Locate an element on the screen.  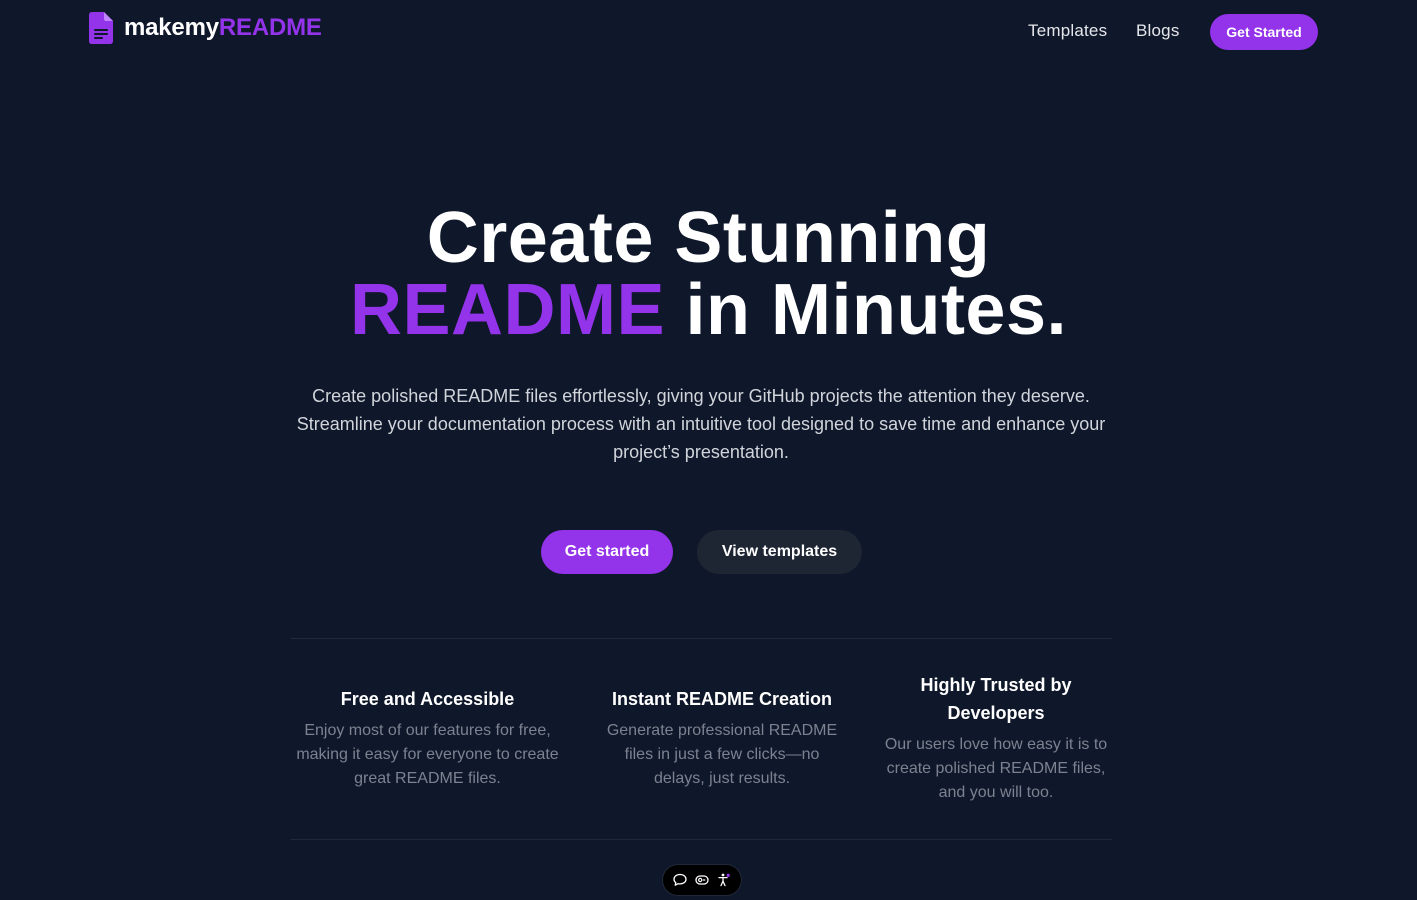
accessibility-icon is located at coordinates (724, 880).